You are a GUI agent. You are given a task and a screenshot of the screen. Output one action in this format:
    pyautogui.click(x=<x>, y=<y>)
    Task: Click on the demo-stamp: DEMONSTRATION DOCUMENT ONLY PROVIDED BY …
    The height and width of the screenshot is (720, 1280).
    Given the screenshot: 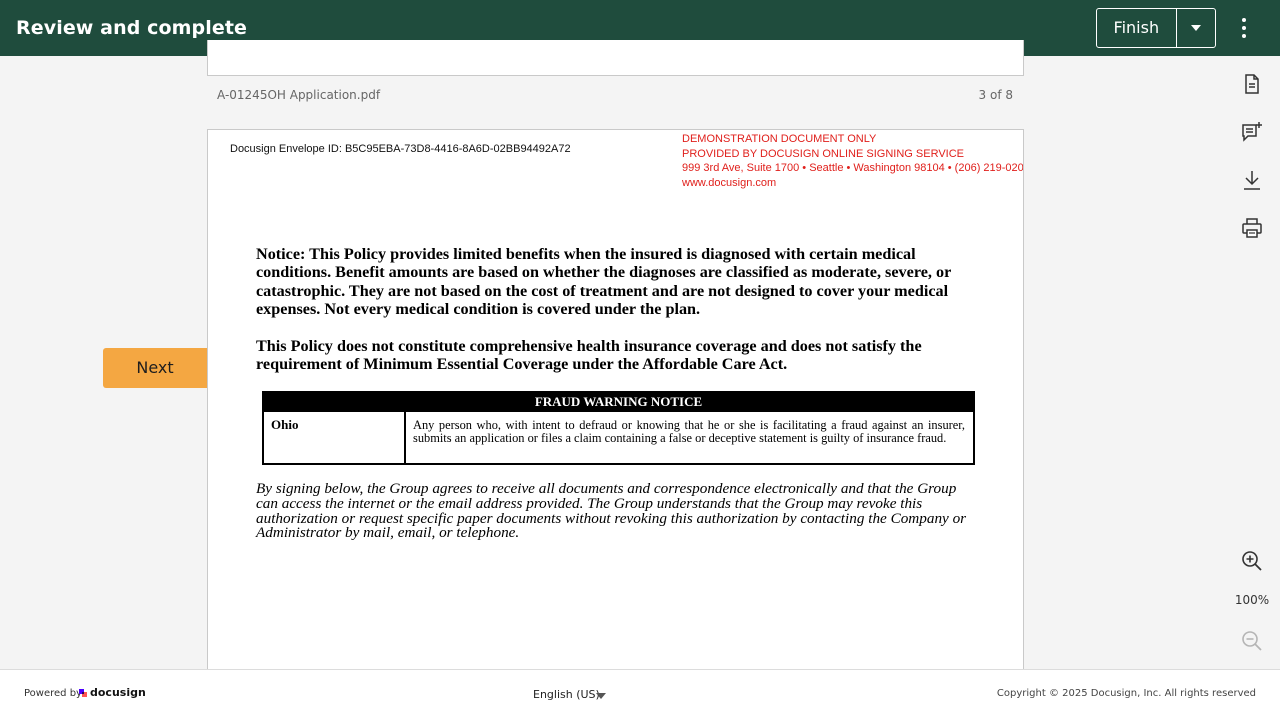 What is the action you would take?
    pyautogui.click(x=853, y=160)
    